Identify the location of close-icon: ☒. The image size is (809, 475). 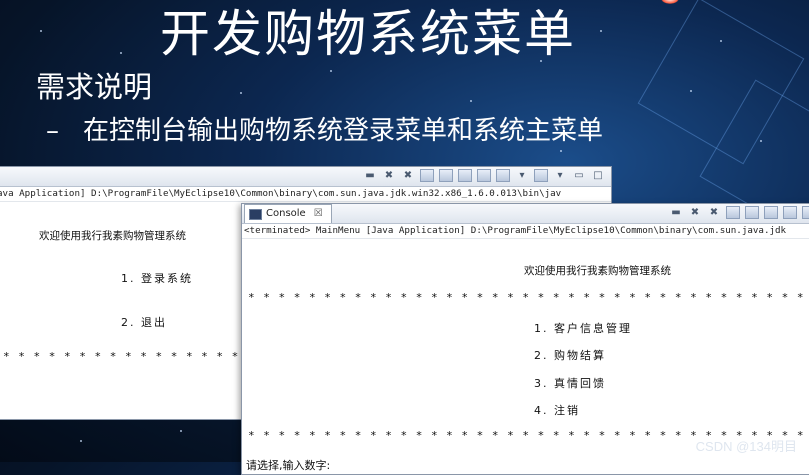
(318, 214).